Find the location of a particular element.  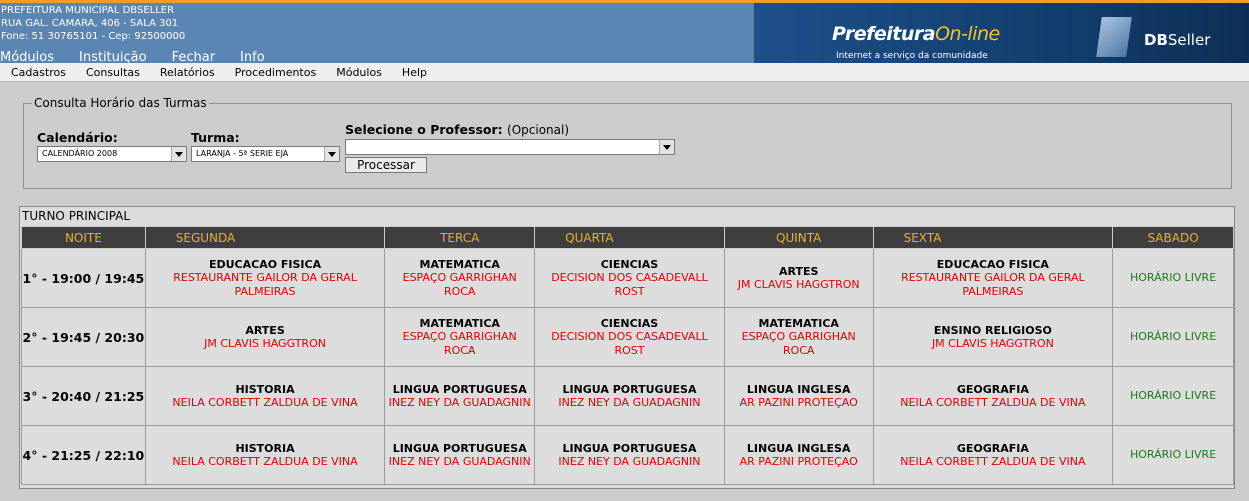

turma-label: Turma: is located at coordinates (215, 137).